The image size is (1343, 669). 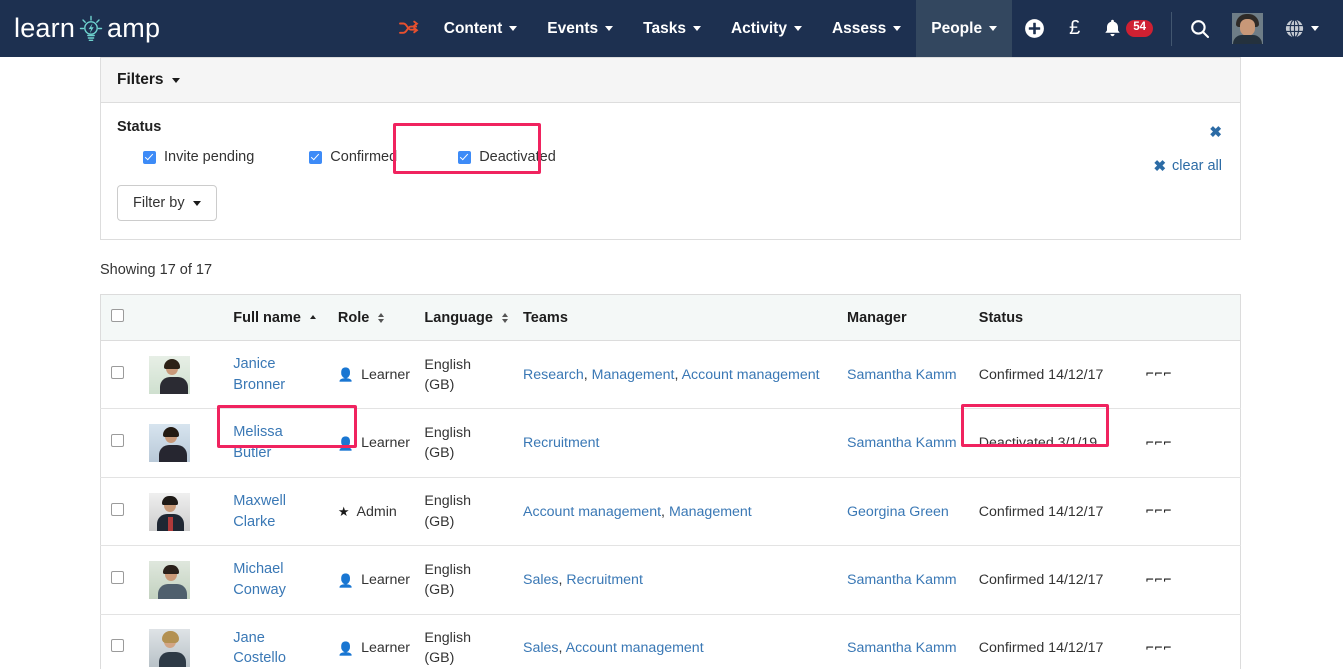 I want to click on person-link: Janice Bronner, so click(x=259, y=374).